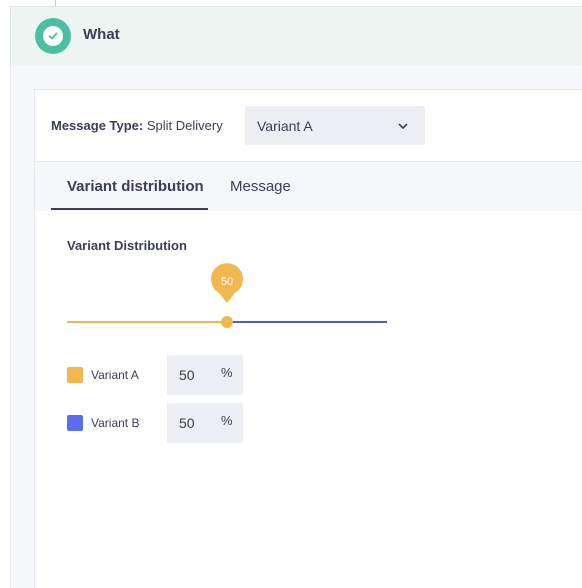  What do you see at coordinates (260, 186) in the screenshot?
I see `tab-message: Message` at bounding box center [260, 186].